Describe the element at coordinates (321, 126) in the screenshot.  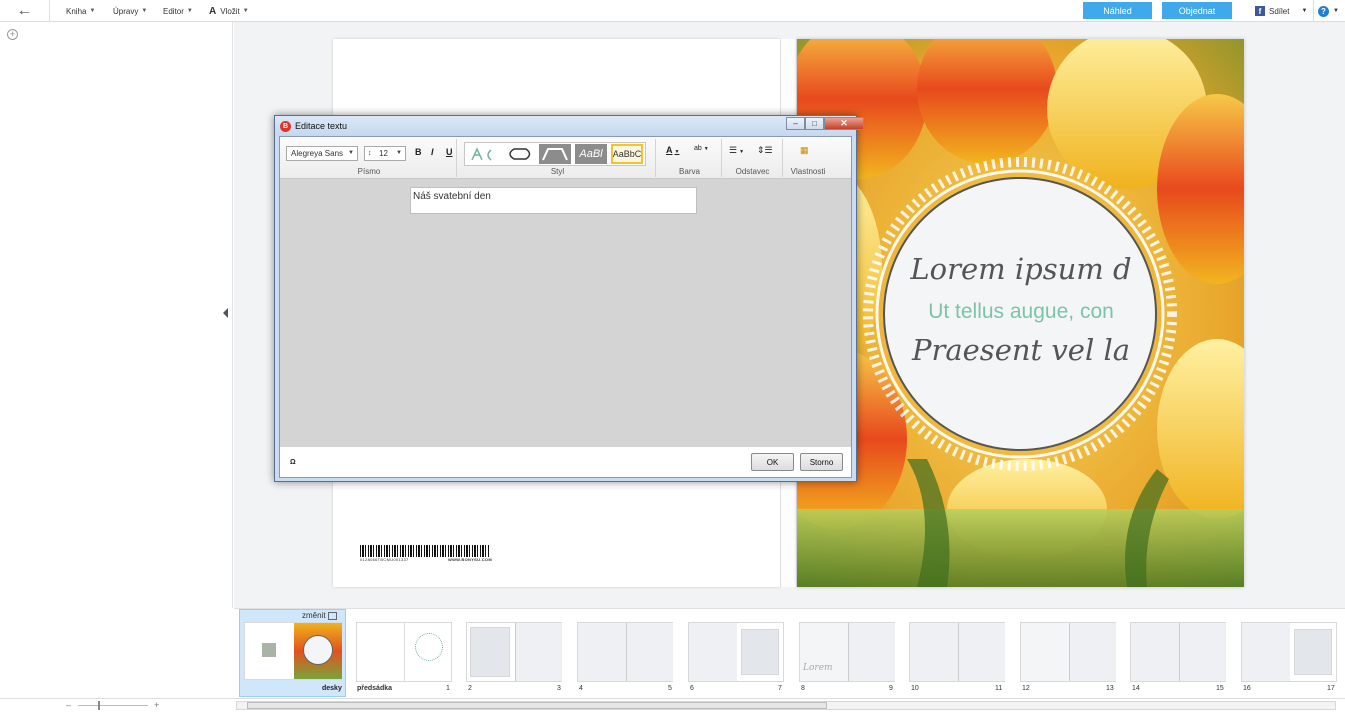
I see `dialog-title: Editace textu` at that location.